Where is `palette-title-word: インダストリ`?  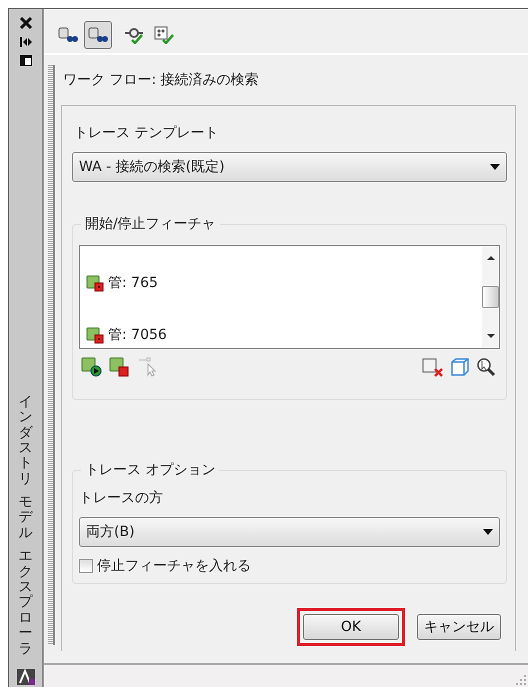 palette-title-word: インダストリ is located at coordinates (25, 441).